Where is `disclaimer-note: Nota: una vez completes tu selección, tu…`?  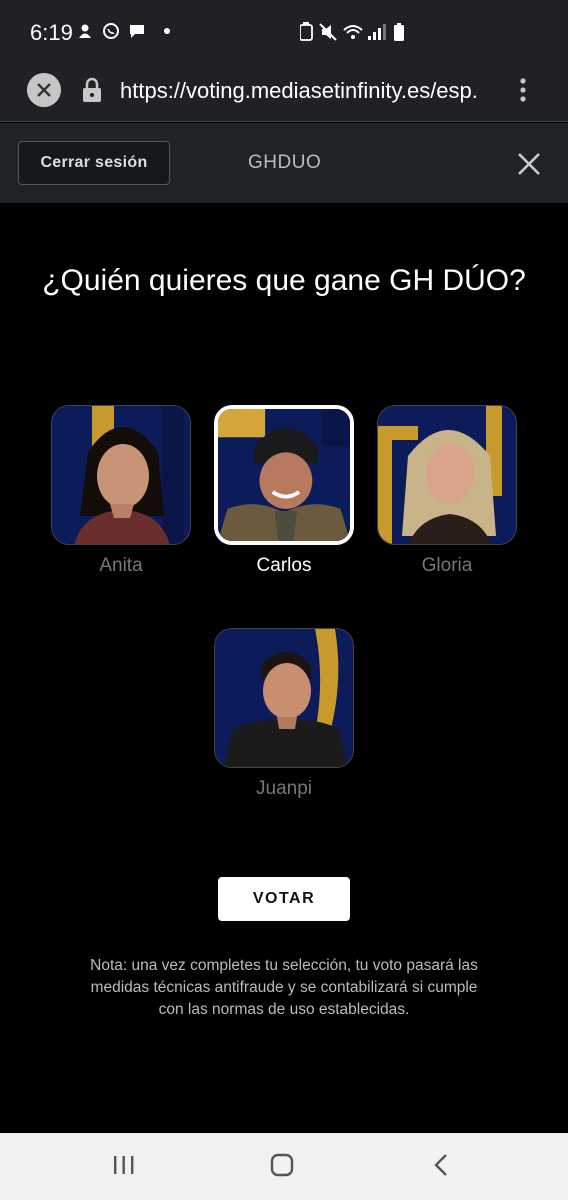 disclaimer-note: Nota: una vez completes tu selección, tu… is located at coordinates (284, 987).